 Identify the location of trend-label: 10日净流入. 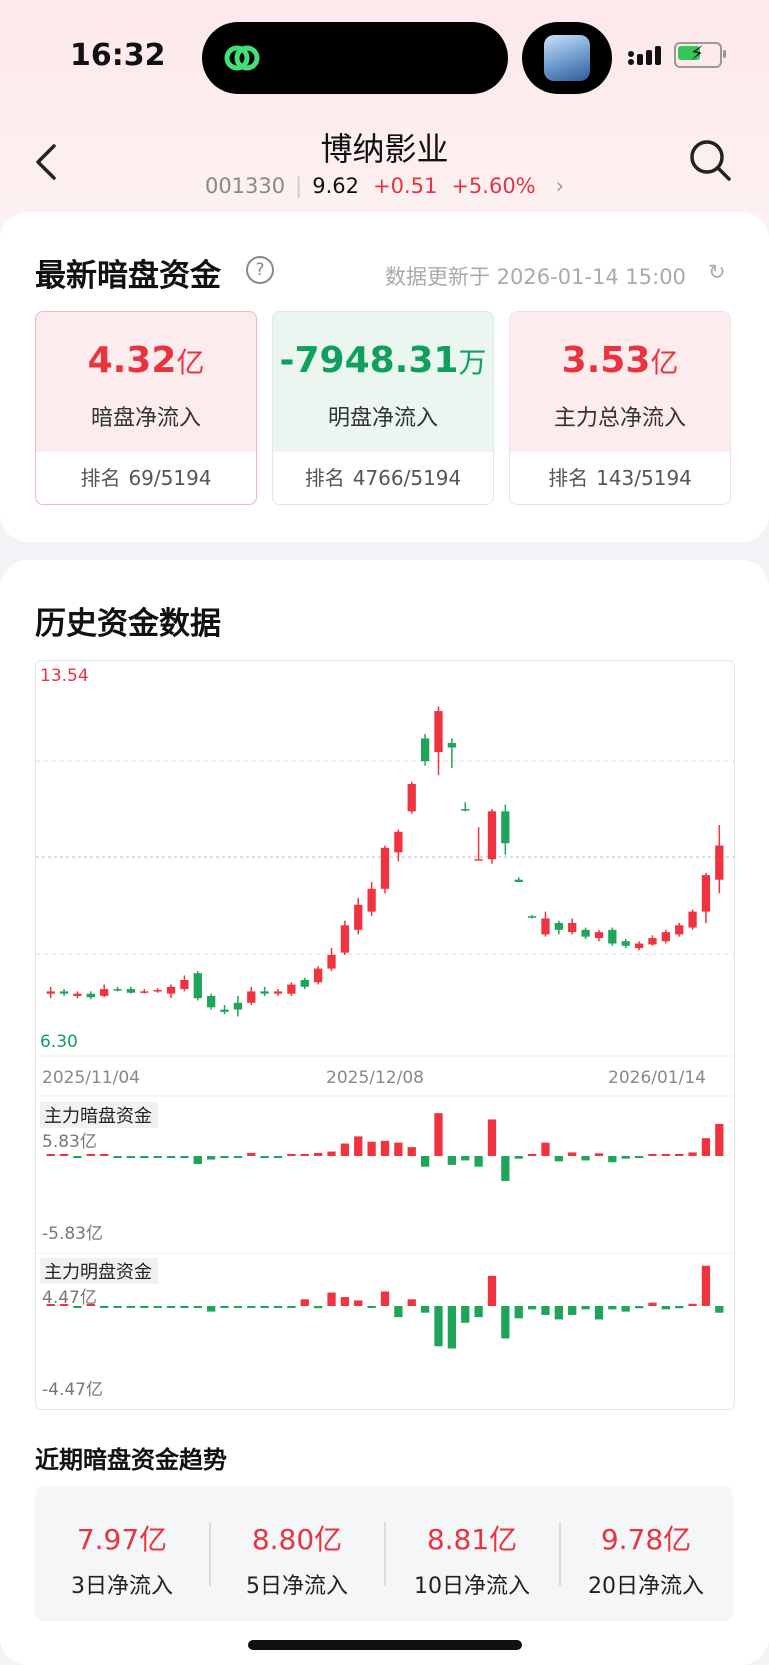
(472, 1586).